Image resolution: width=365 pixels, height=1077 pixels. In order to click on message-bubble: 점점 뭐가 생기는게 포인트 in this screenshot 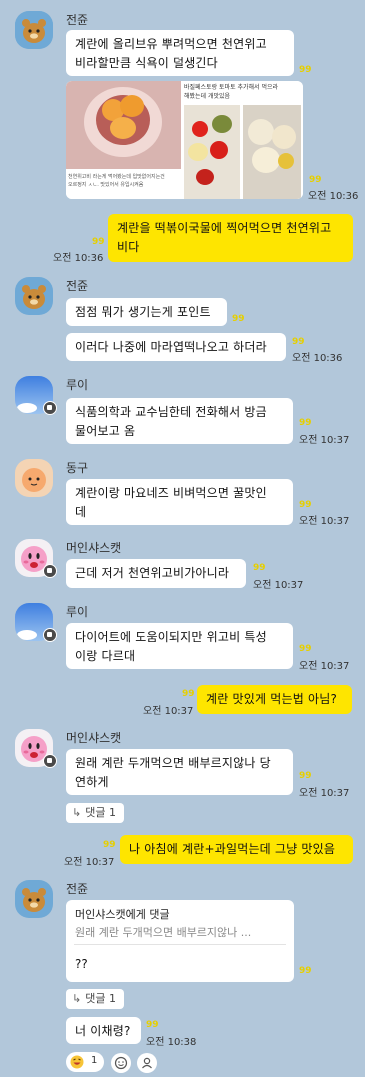, I will do `click(146, 312)`.